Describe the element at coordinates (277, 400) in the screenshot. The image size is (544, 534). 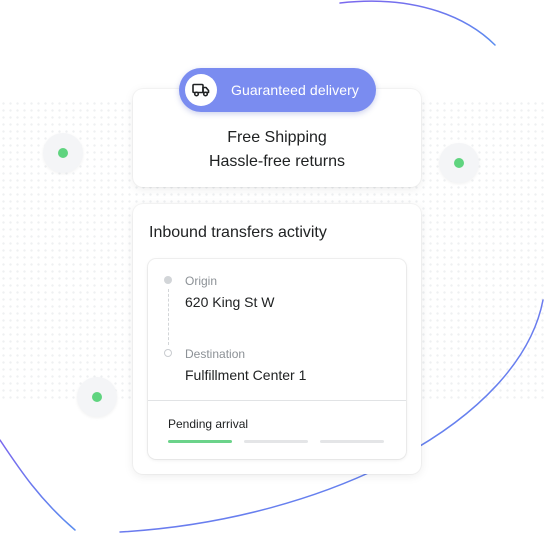
I see `divider` at that location.